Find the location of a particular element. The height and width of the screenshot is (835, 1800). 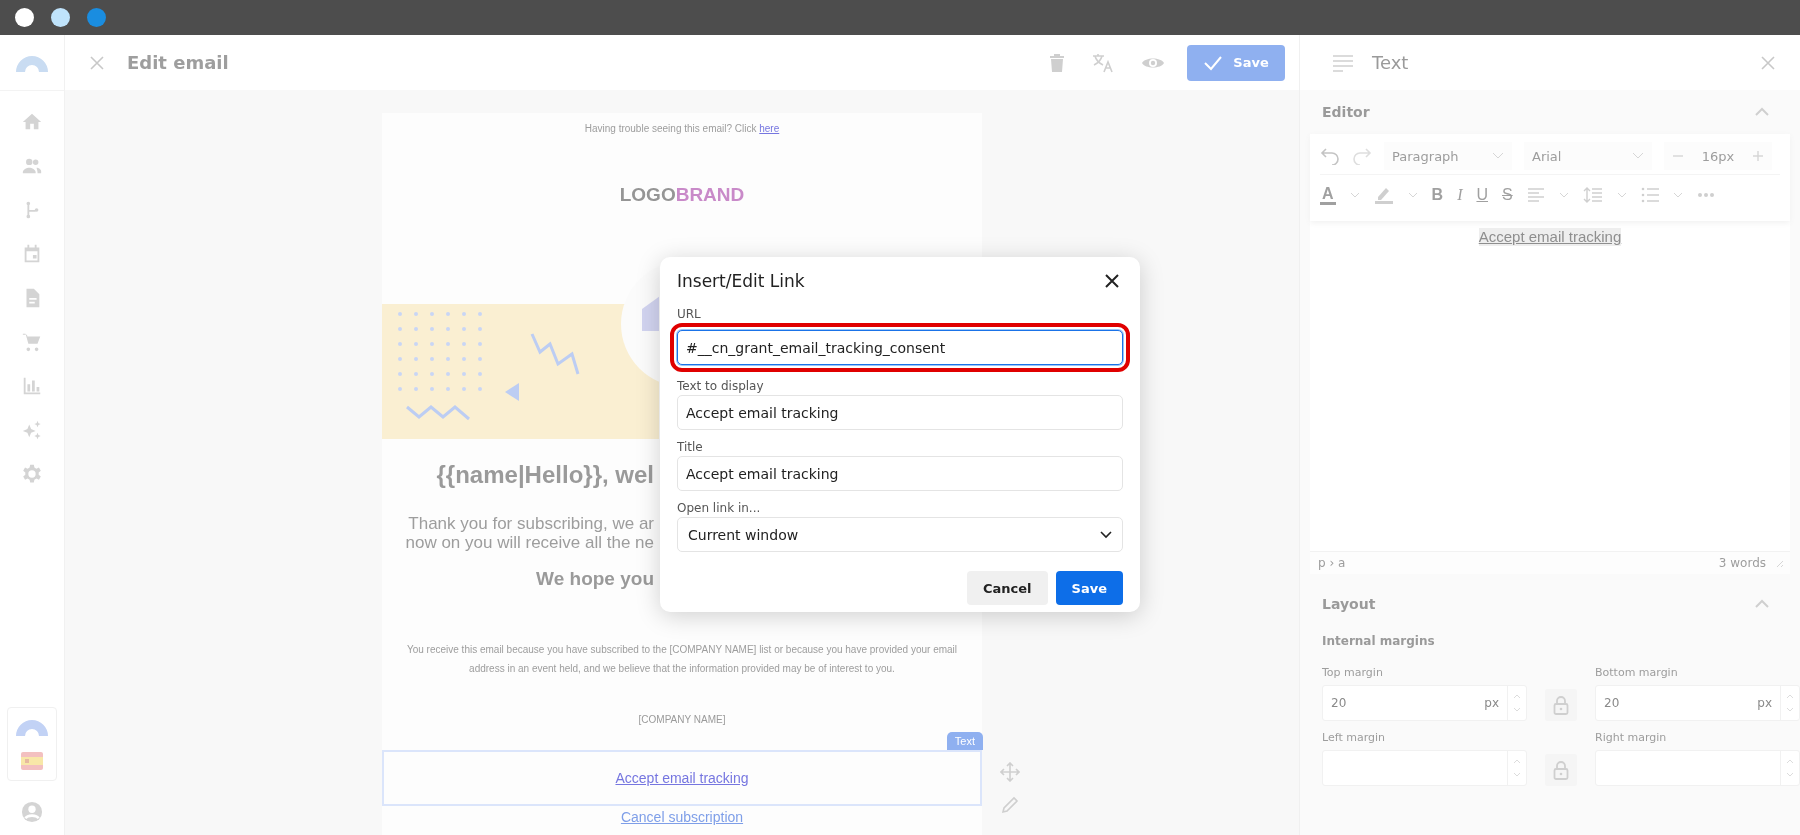

format-button: I is located at coordinates (1460, 195).